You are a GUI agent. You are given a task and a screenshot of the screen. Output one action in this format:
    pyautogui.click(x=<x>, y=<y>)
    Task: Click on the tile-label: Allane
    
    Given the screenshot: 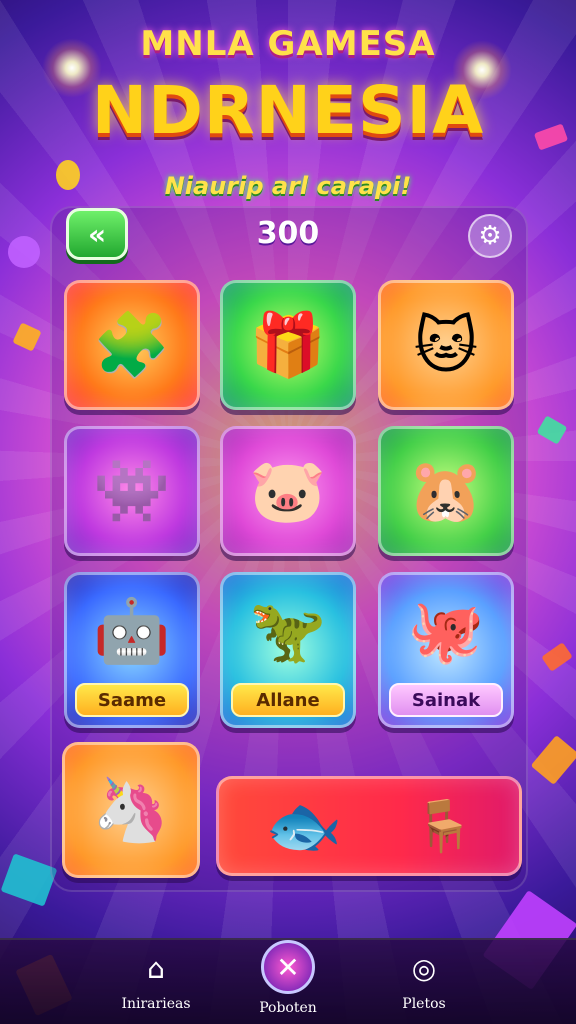 What is the action you would take?
    pyautogui.click(x=288, y=700)
    